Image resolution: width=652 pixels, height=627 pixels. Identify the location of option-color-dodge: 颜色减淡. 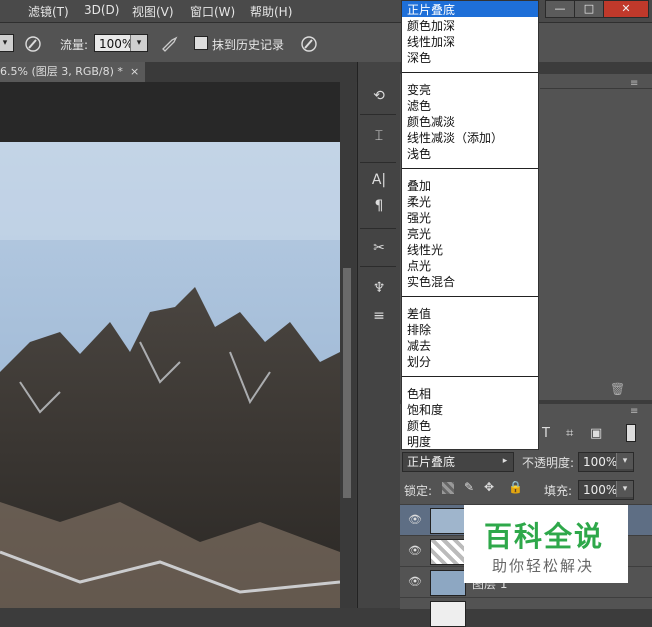
(431, 121).